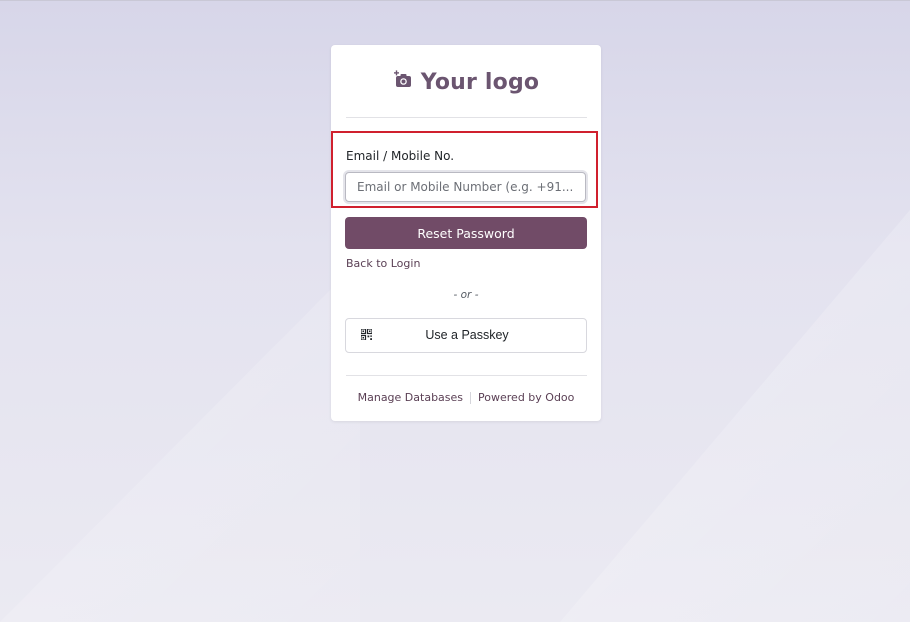 This screenshot has height=622, width=910. Describe the element at coordinates (466, 397) in the screenshot. I see `footer-links: Manage Databases Powered by Odoo` at that location.